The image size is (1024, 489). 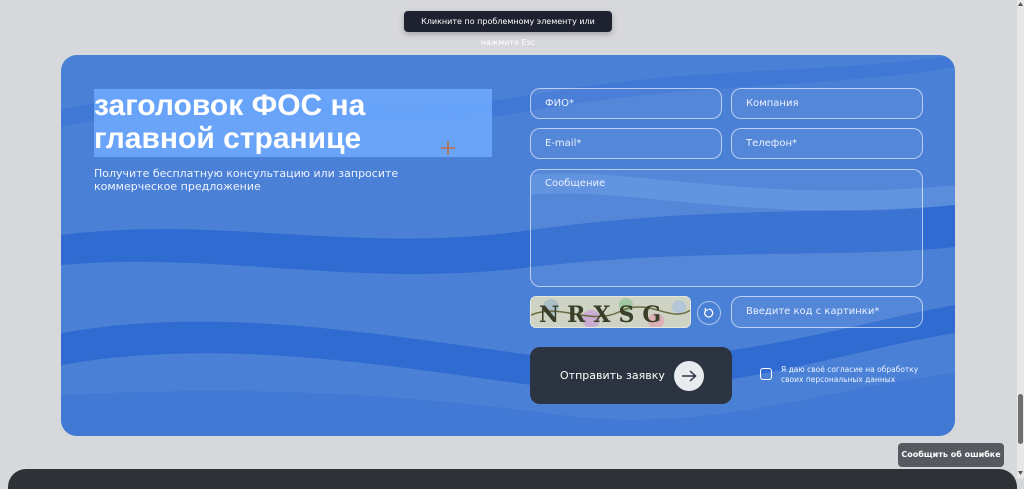 What do you see at coordinates (604, 315) in the screenshot?
I see `captcha-text: NRXSG` at bounding box center [604, 315].